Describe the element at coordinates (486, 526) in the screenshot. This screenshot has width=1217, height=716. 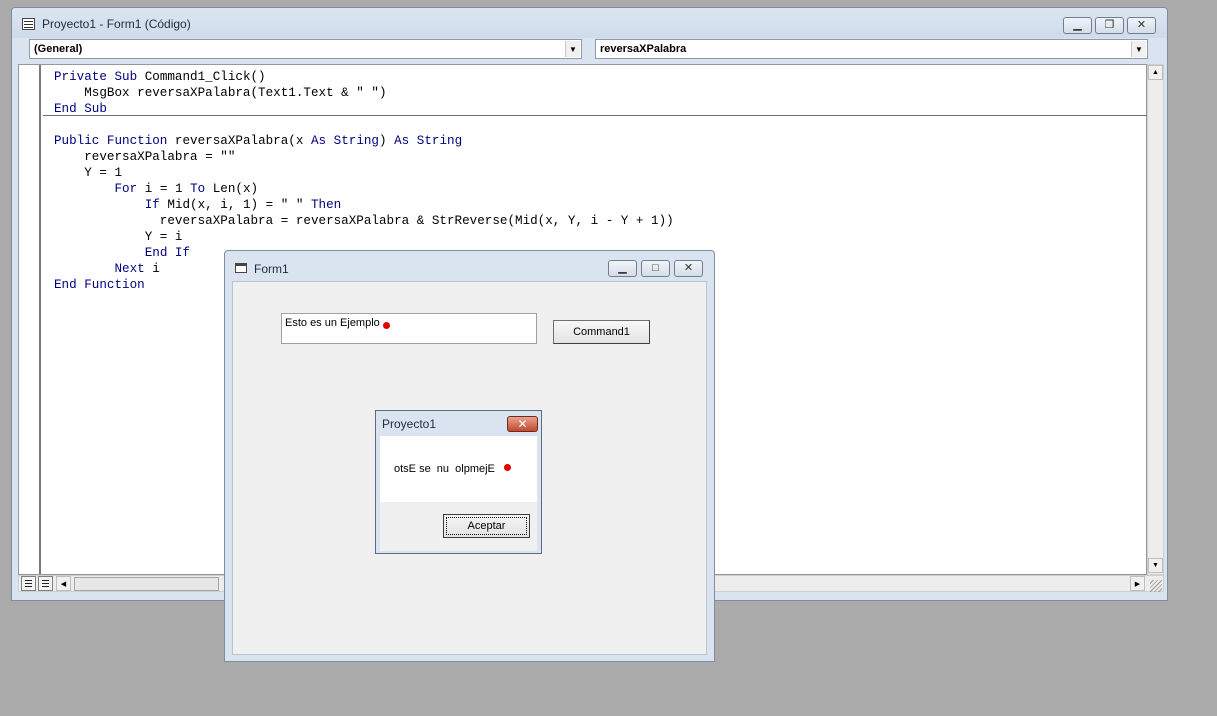
I see `aceptar-button: Aceptar` at that location.